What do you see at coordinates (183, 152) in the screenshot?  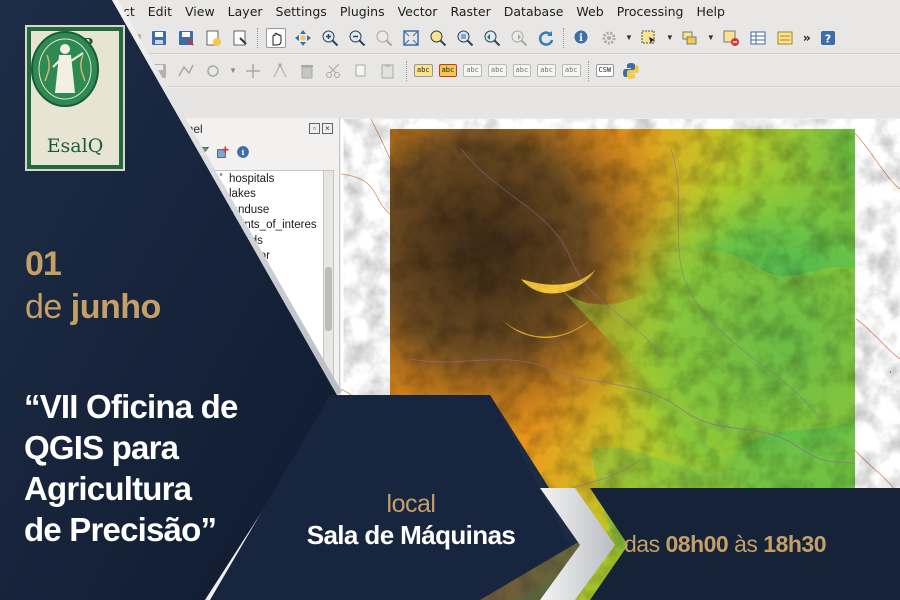 I see `filter-legend-icon` at bounding box center [183, 152].